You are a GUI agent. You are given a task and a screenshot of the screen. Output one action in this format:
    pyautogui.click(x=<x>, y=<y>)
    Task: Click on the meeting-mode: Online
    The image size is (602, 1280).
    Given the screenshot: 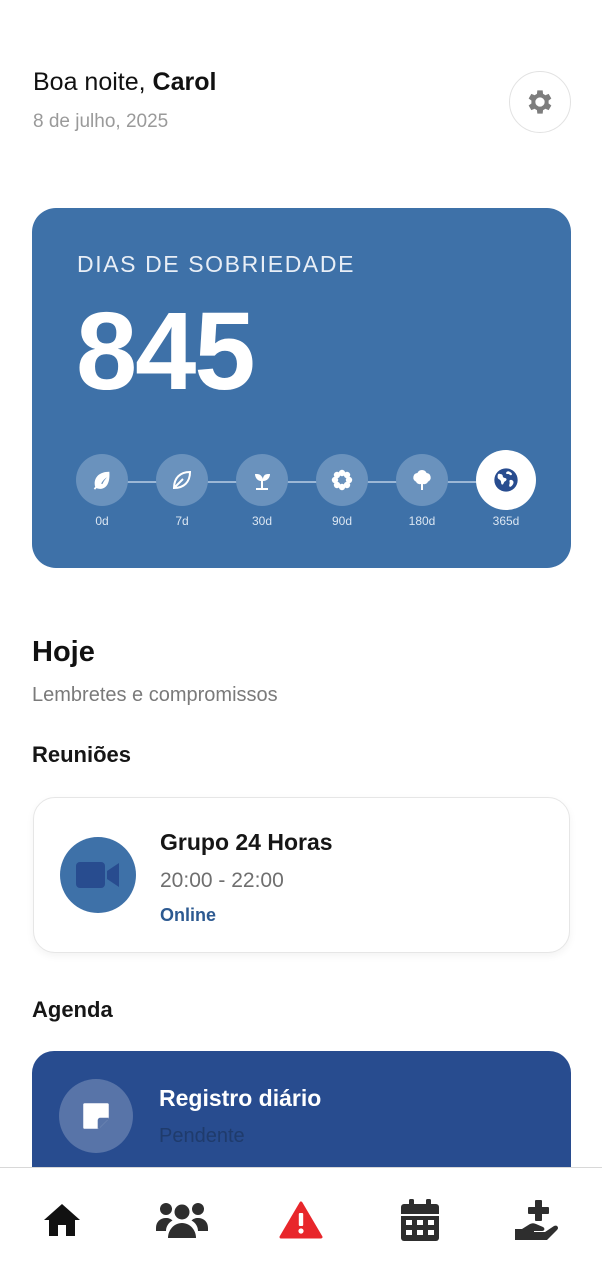 What is the action you would take?
    pyautogui.click(x=188, y=915)
    